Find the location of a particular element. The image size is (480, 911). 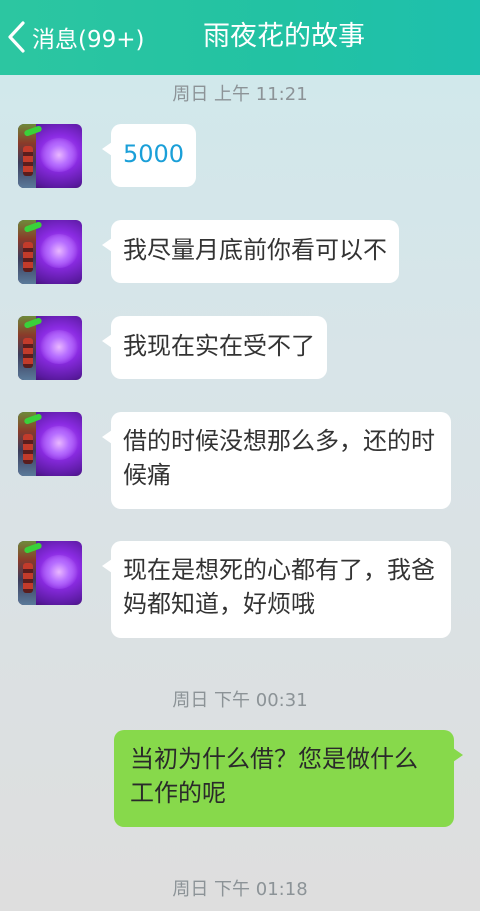

message-bubble: 我尽量月底前你看可以不 is located at coordinates (250, 251).